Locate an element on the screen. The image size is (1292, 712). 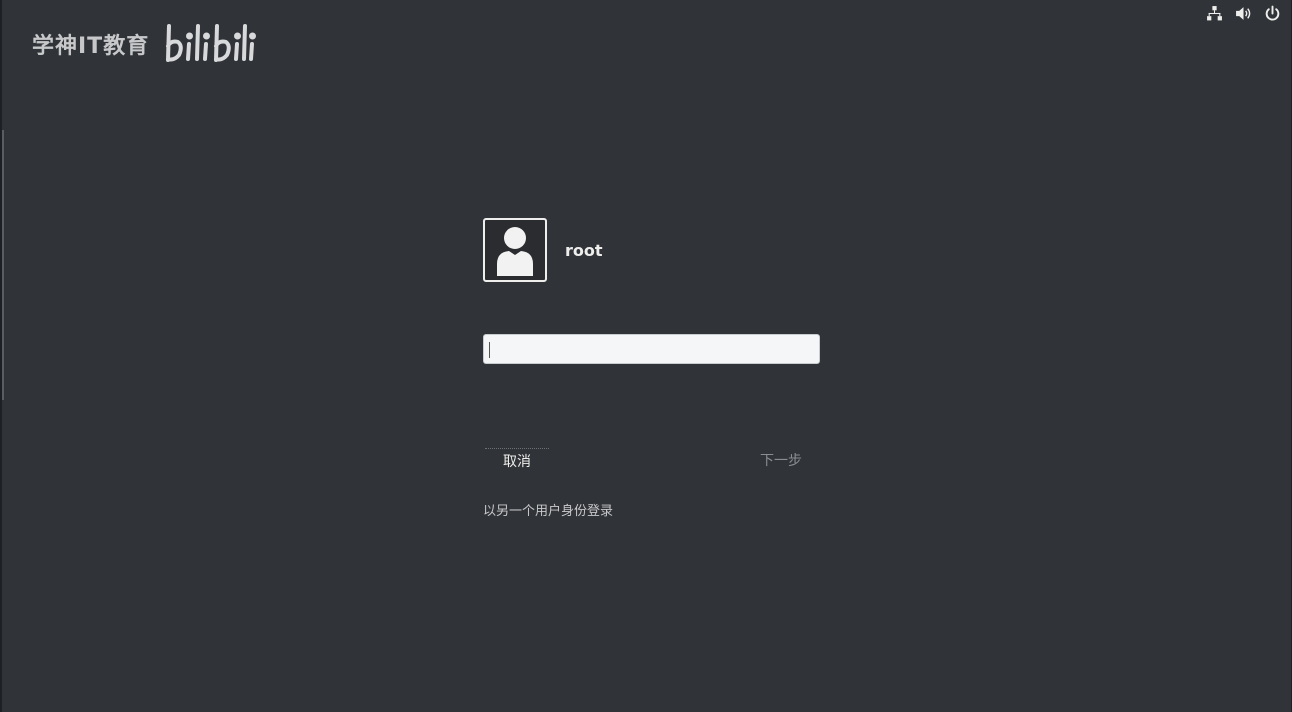
login-form: root 取消 下一步 以另一个用户身份登录 is located at coordinates (651, 368).